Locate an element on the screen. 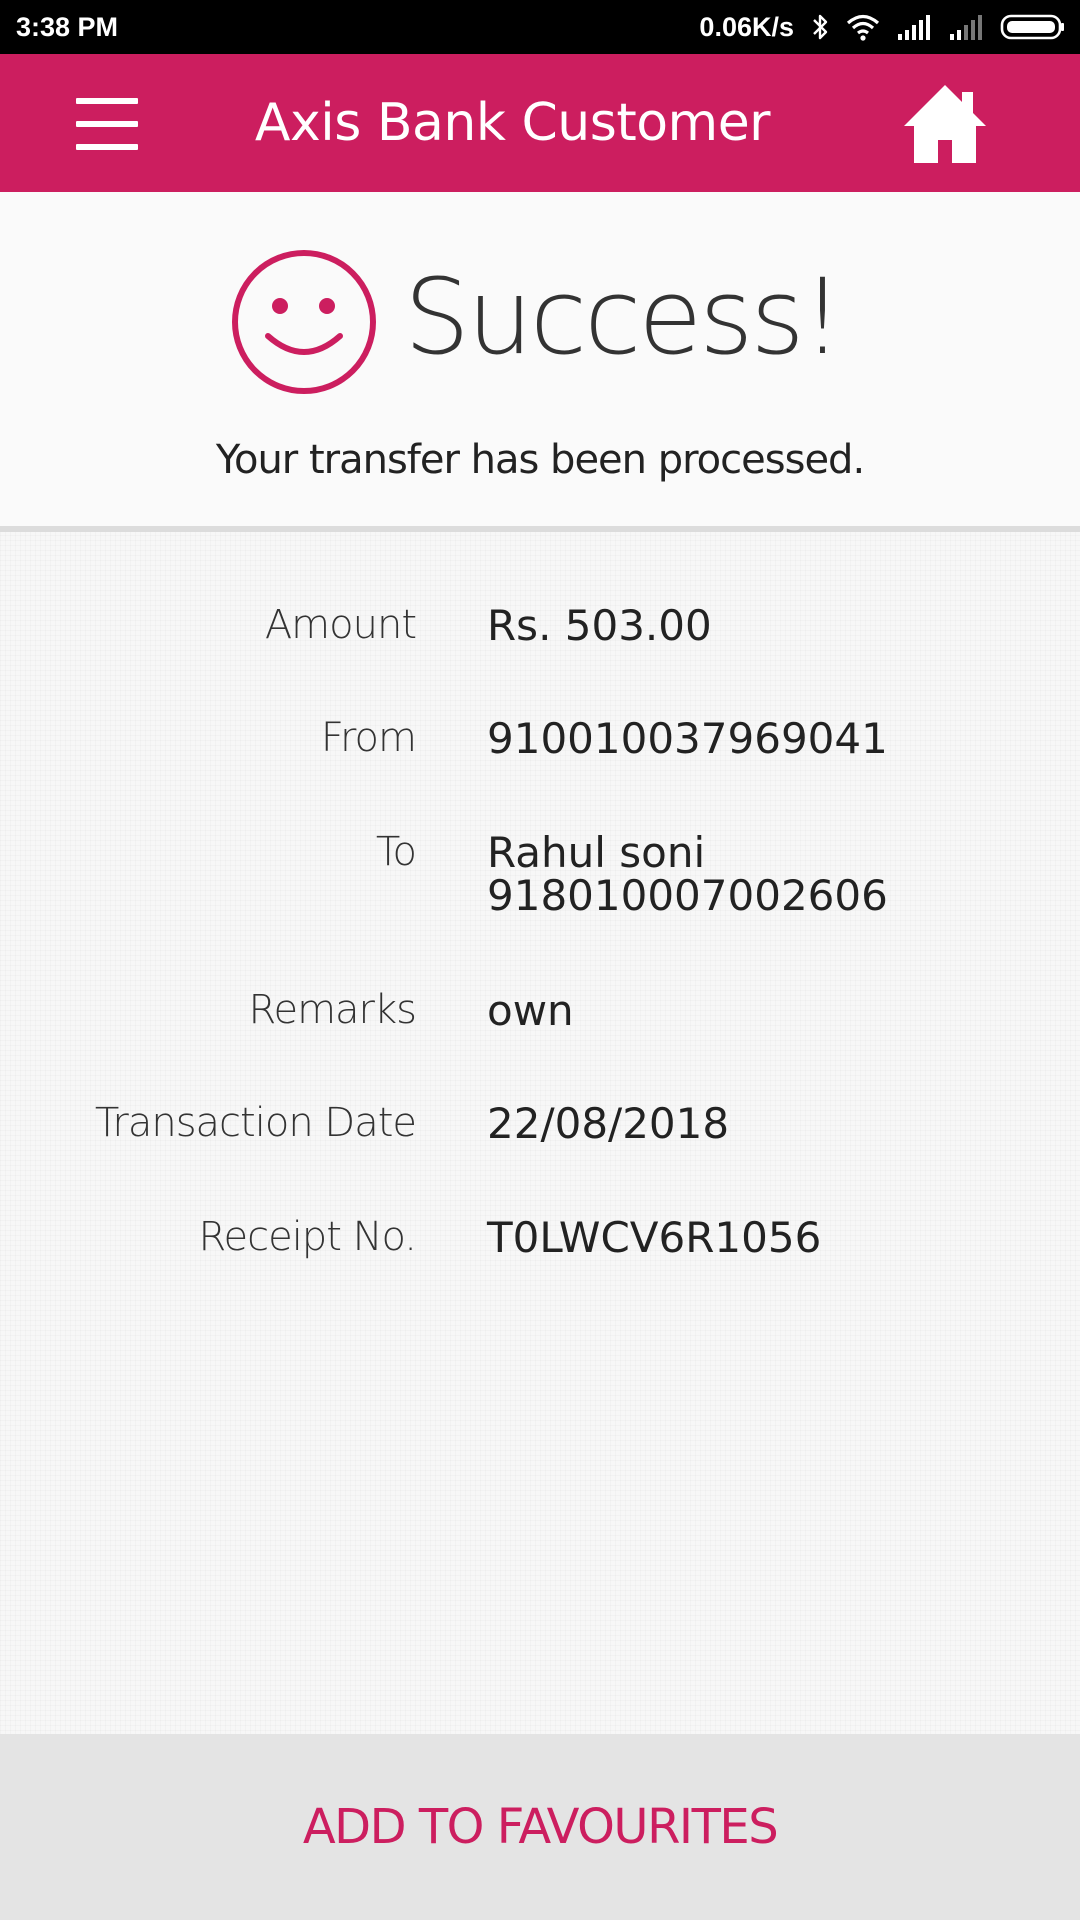 The width and height of the screenshot is (1080, 1920). signal-weak-icon is located at coordinates (966, 27).